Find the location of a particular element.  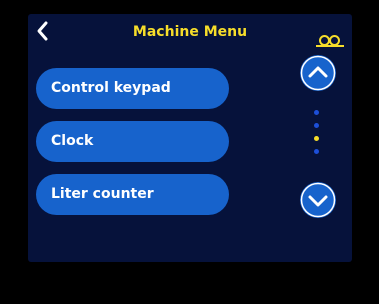

menu-item-label: Clock is located at coordinates (72, 141).